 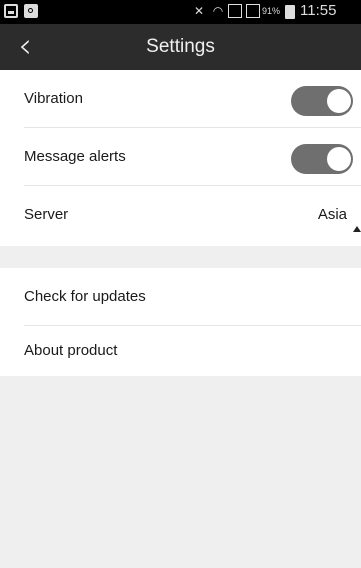 I want to click on status-time: 11:55, so click(x=318, y=10).